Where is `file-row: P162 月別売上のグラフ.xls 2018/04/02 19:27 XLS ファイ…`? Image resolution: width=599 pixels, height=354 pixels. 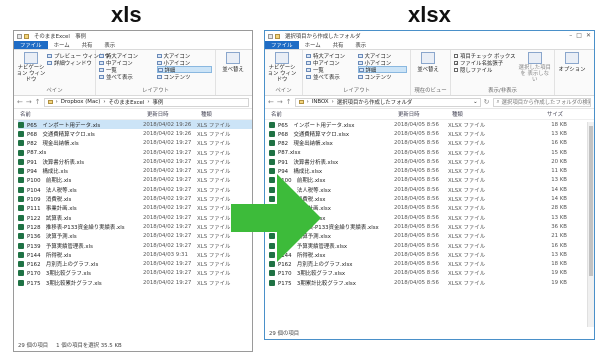 file-row: P162 月別売上のグラフ.xls 2018/04/02 19:27 XLS ファイ… is located at coordinates (135, 263).